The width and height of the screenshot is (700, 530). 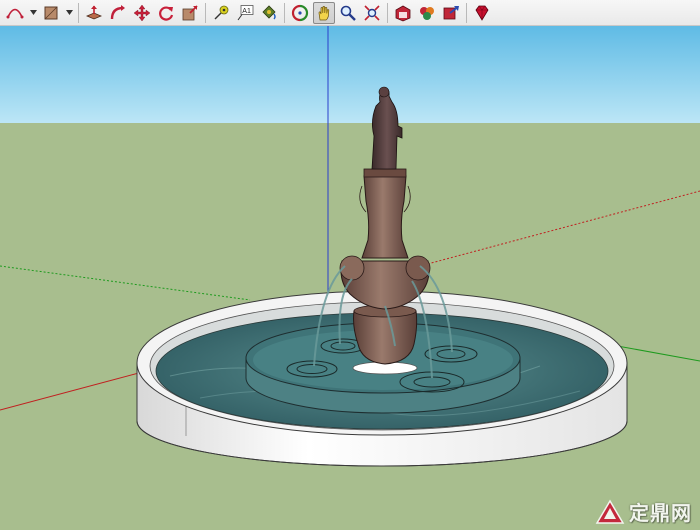 I want to click on tape-measure-icon, so click(x=221, y=12).